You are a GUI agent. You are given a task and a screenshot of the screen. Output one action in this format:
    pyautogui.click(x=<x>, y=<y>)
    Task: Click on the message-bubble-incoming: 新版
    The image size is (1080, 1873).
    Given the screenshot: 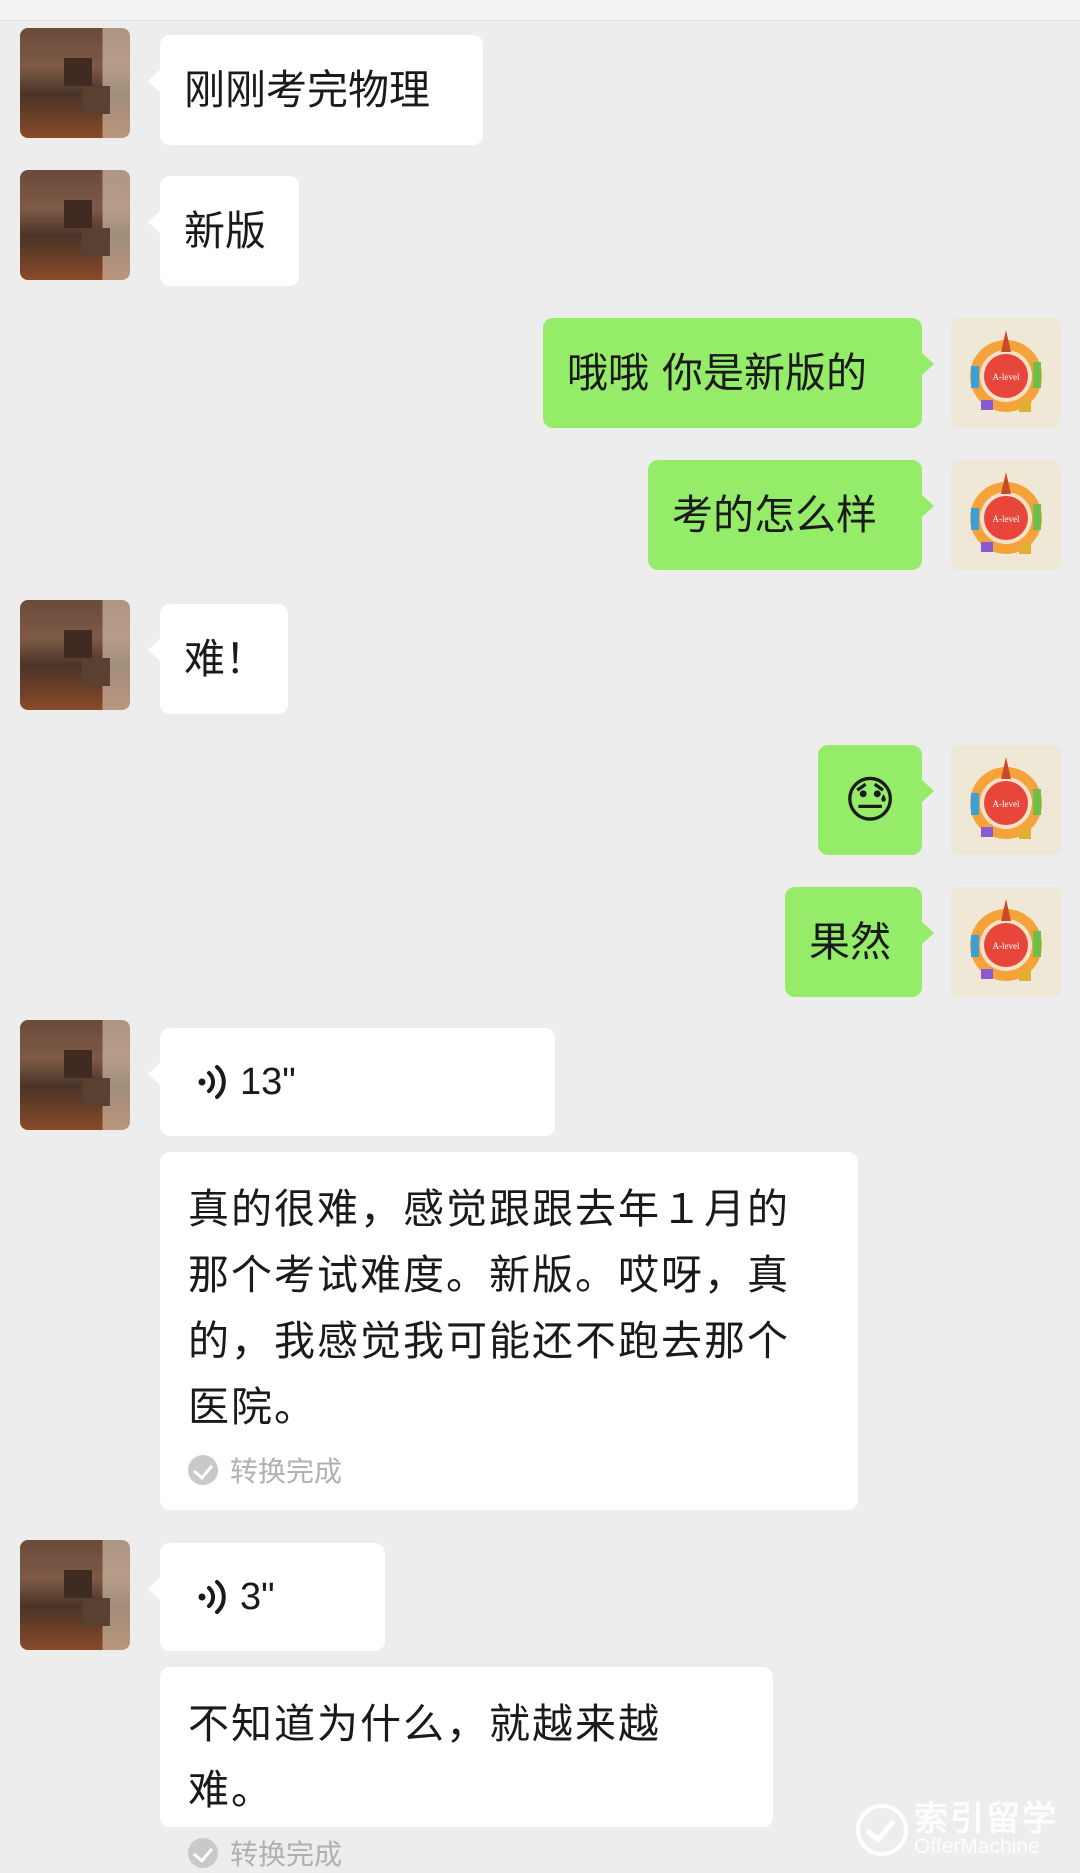 What is the action you would take?
    pyautogui.click(x=223, y=231)
    